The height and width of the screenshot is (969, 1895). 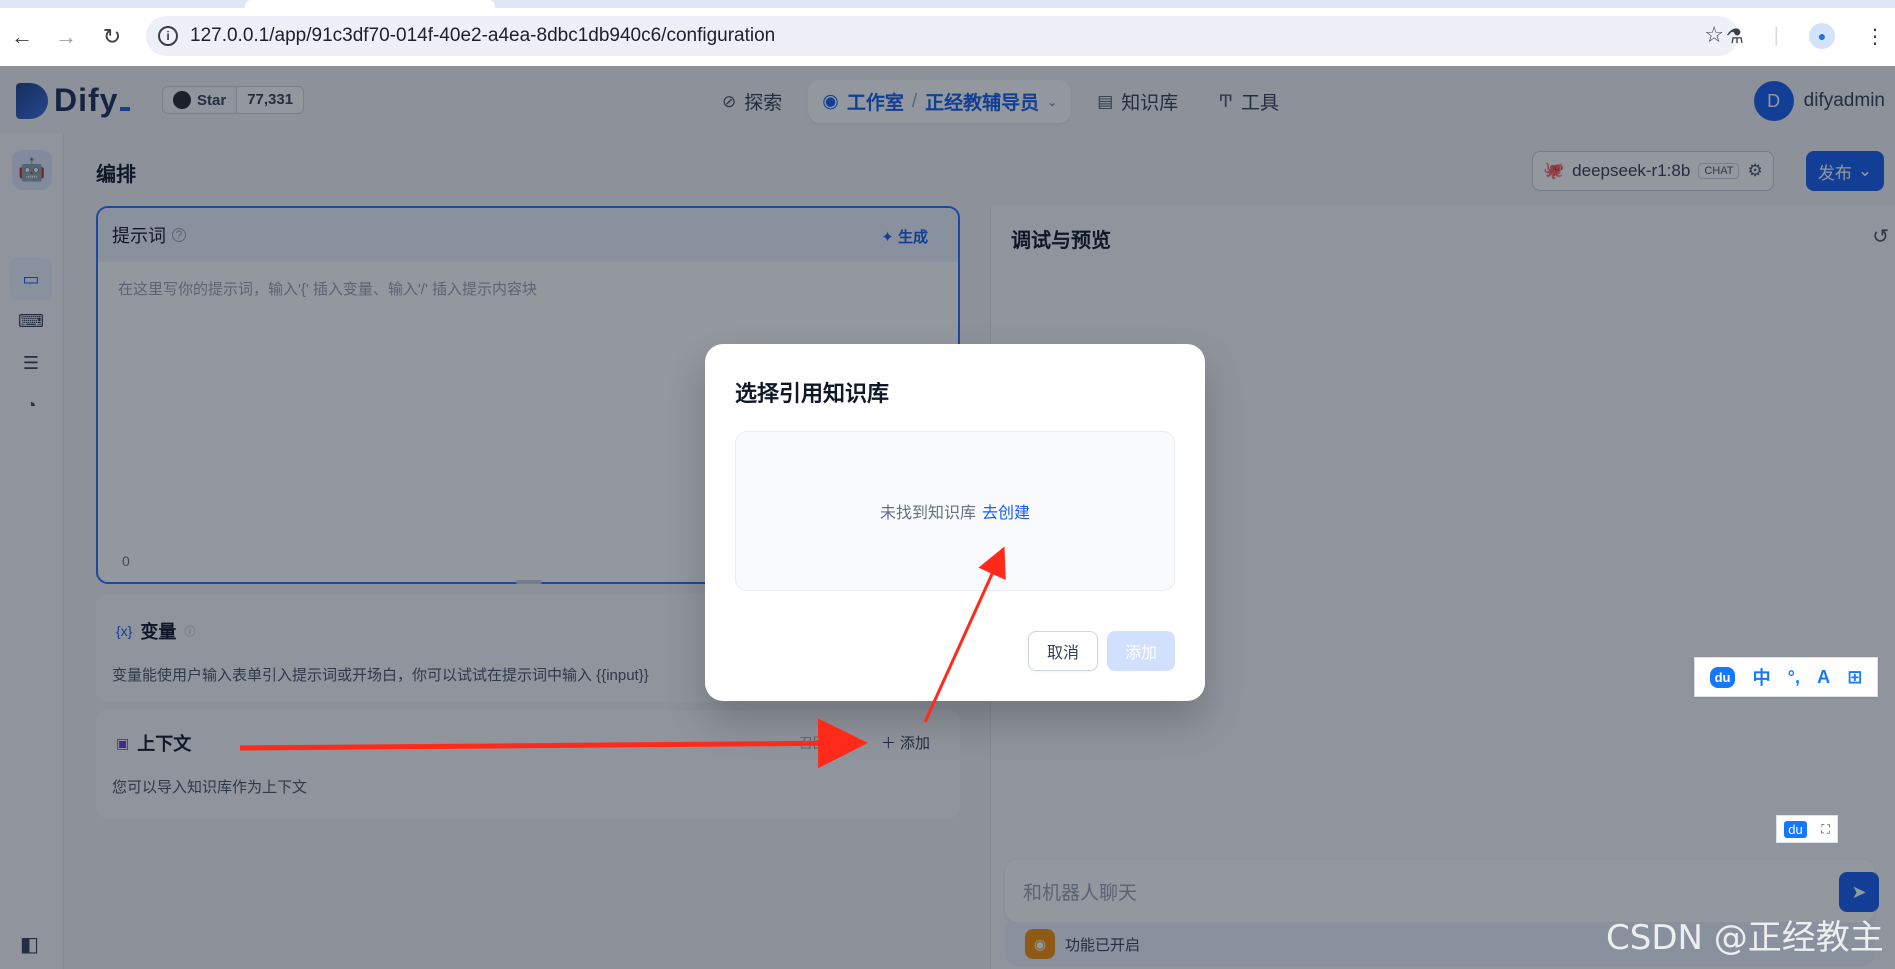 I want to click on knowledge-empty-state: 未找到知识库 去创建, so click(x=955, y=511).